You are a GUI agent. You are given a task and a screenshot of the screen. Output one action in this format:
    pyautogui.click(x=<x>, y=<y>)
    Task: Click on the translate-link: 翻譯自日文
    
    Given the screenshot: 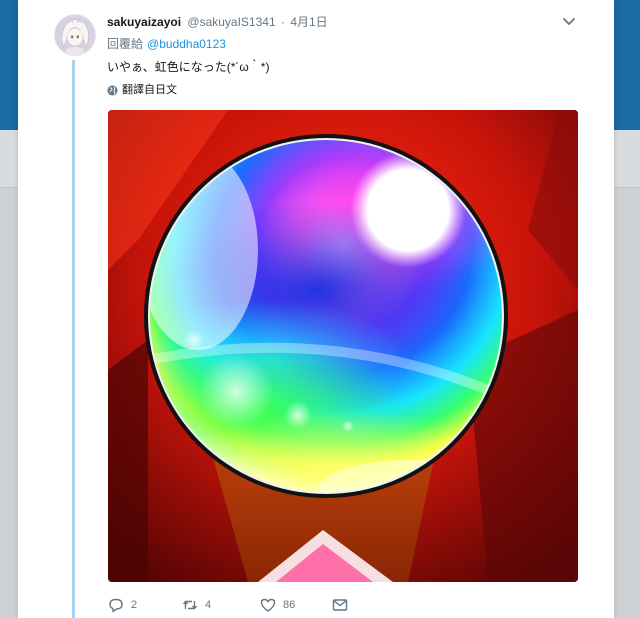 What is the action you would take?
    pyautogui.click(x=142, y=90)
    